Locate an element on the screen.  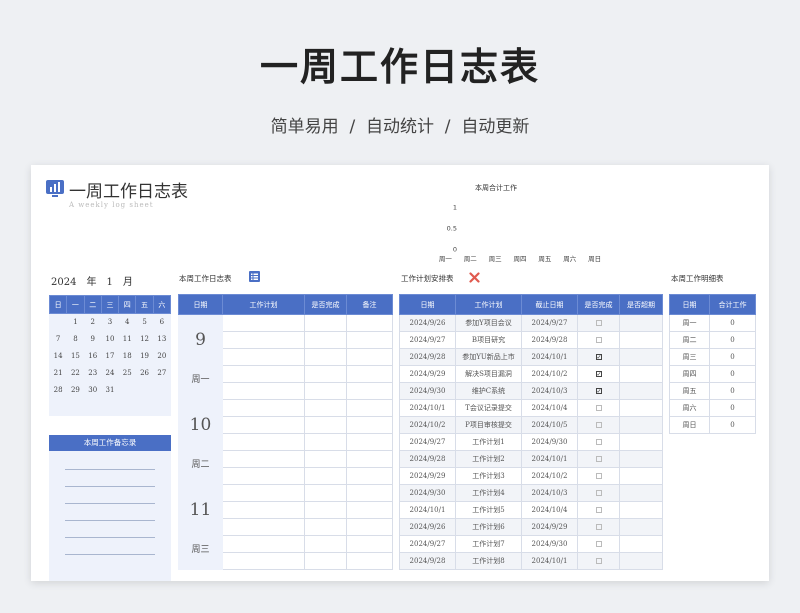
calendar-day: 11 is located at coordinates (127, 339).